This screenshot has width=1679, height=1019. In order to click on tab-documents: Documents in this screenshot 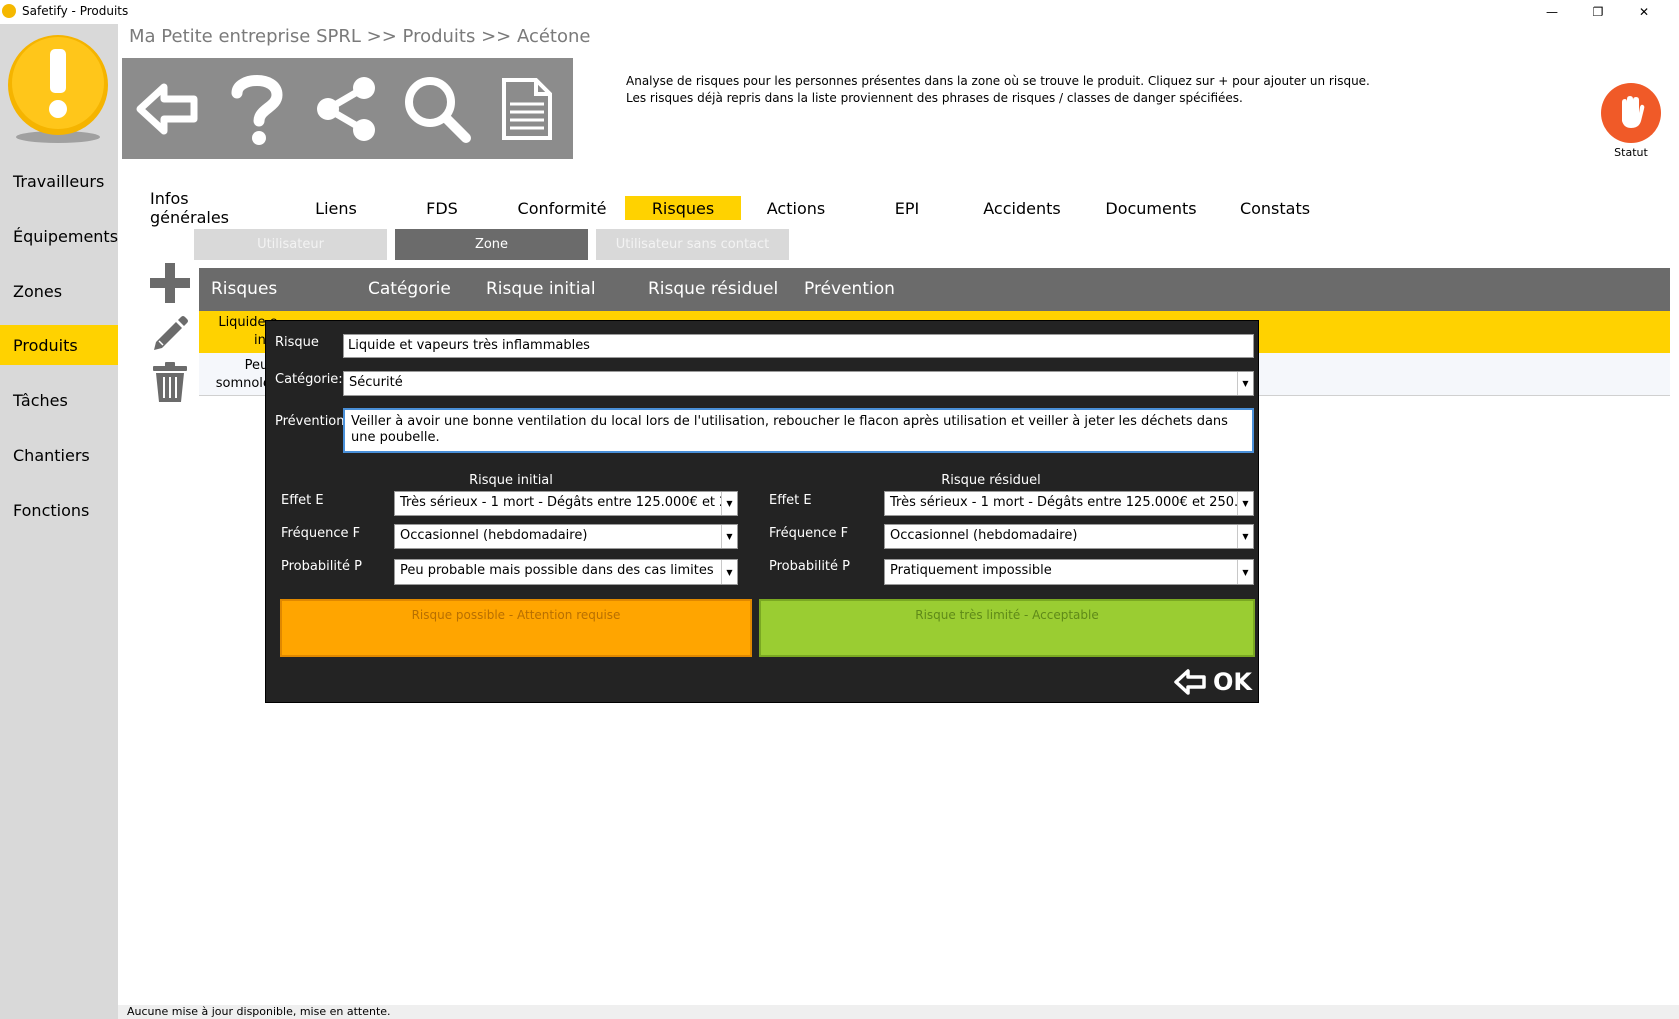, I will do `click(1151, 208)`.